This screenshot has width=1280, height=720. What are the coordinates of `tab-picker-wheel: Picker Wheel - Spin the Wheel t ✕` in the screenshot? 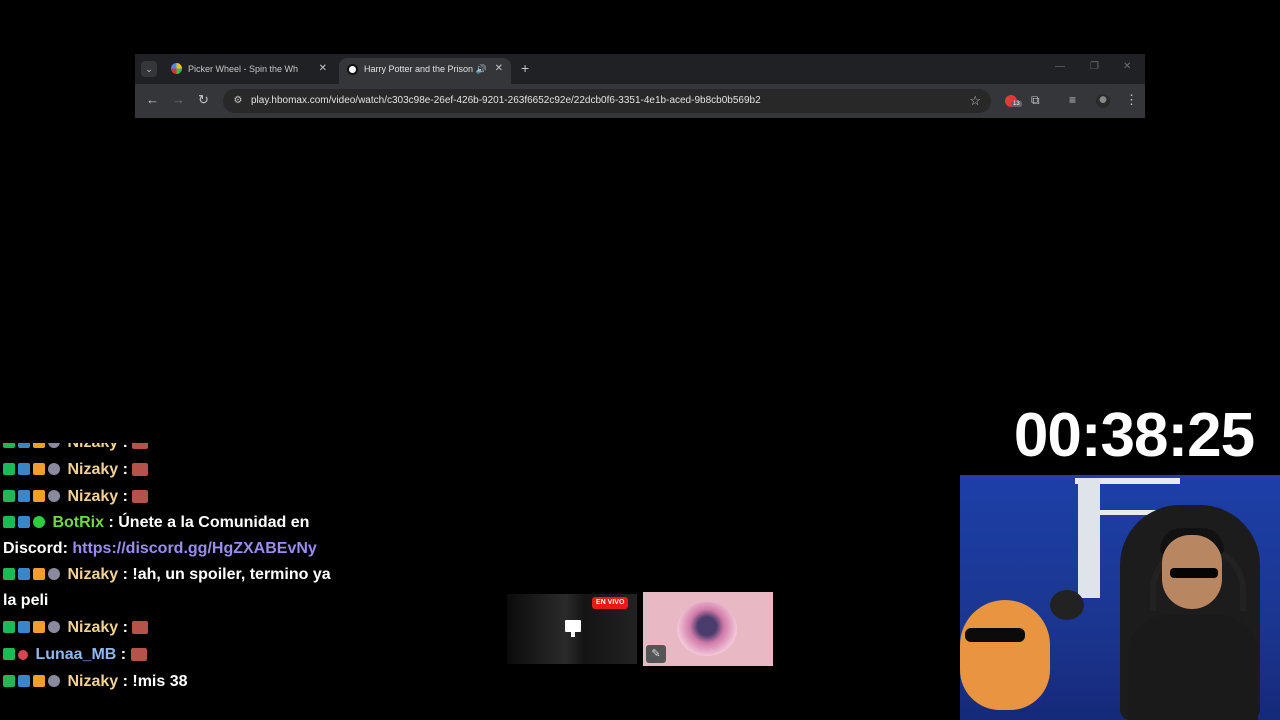 It's located at (249, 71).